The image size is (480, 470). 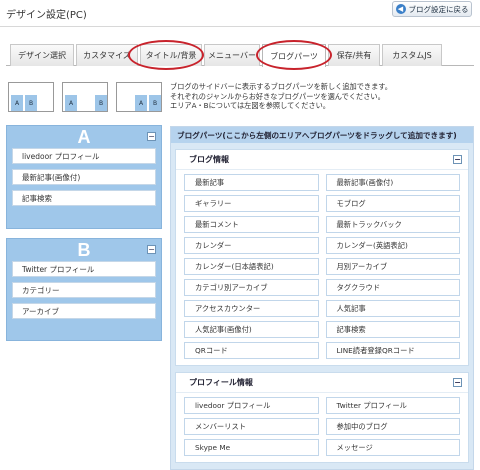 I want to click on back-to-blog-settings-button: ◀ ブログ設定に戻る, so click(x=432, y=9).